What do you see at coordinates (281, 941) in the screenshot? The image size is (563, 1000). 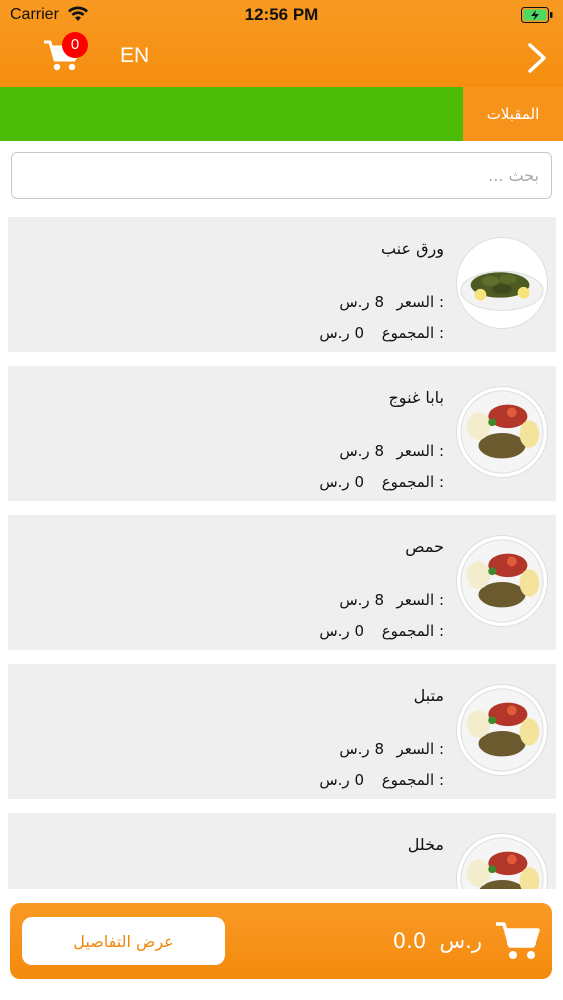 I see `cart-summary-bar: عرض التفاصيل ر.س 0.0` at bounding box center [281, 941].